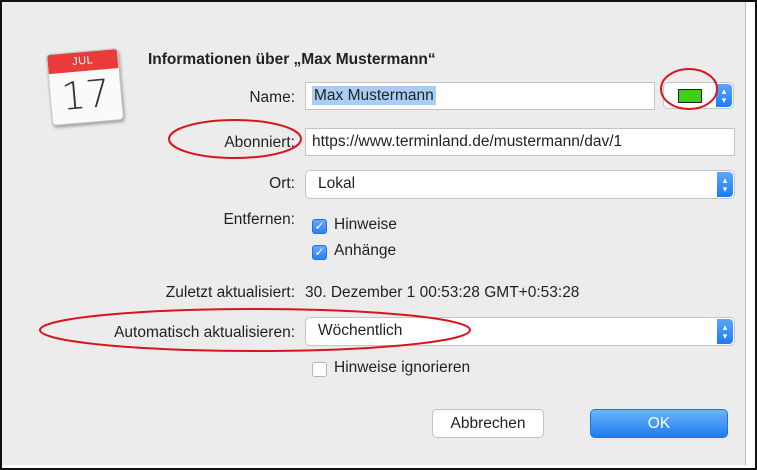 The width and height of the screenshot is (757, 470). What do you see at coordinates (488, 423) in the screenshot?
I see `cancel-button: Abbrechen` at bounding box center [488, 423].